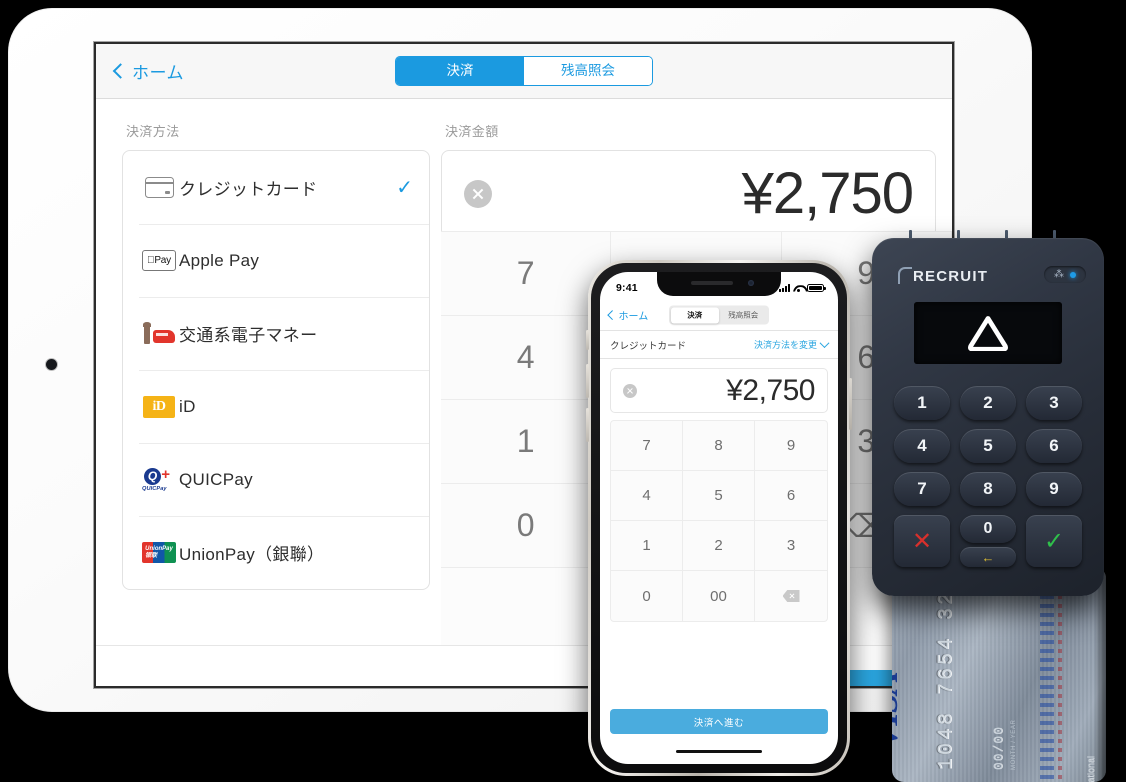 The width and height of the screenshot is (1126, 782). Describe the element at coordinates (816, 288) in the screenshot. I see `battery-icon` at that location.